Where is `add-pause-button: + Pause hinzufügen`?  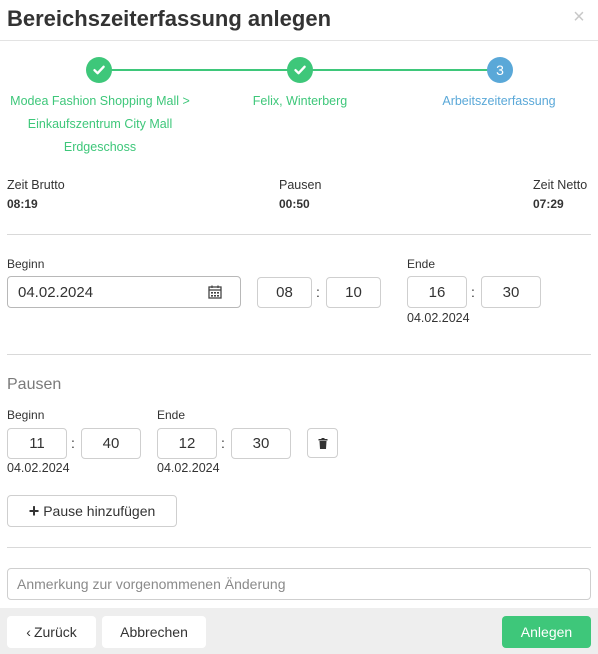
add-pause-button: + Pause hinzufügen is located at coordinates (92, 511).